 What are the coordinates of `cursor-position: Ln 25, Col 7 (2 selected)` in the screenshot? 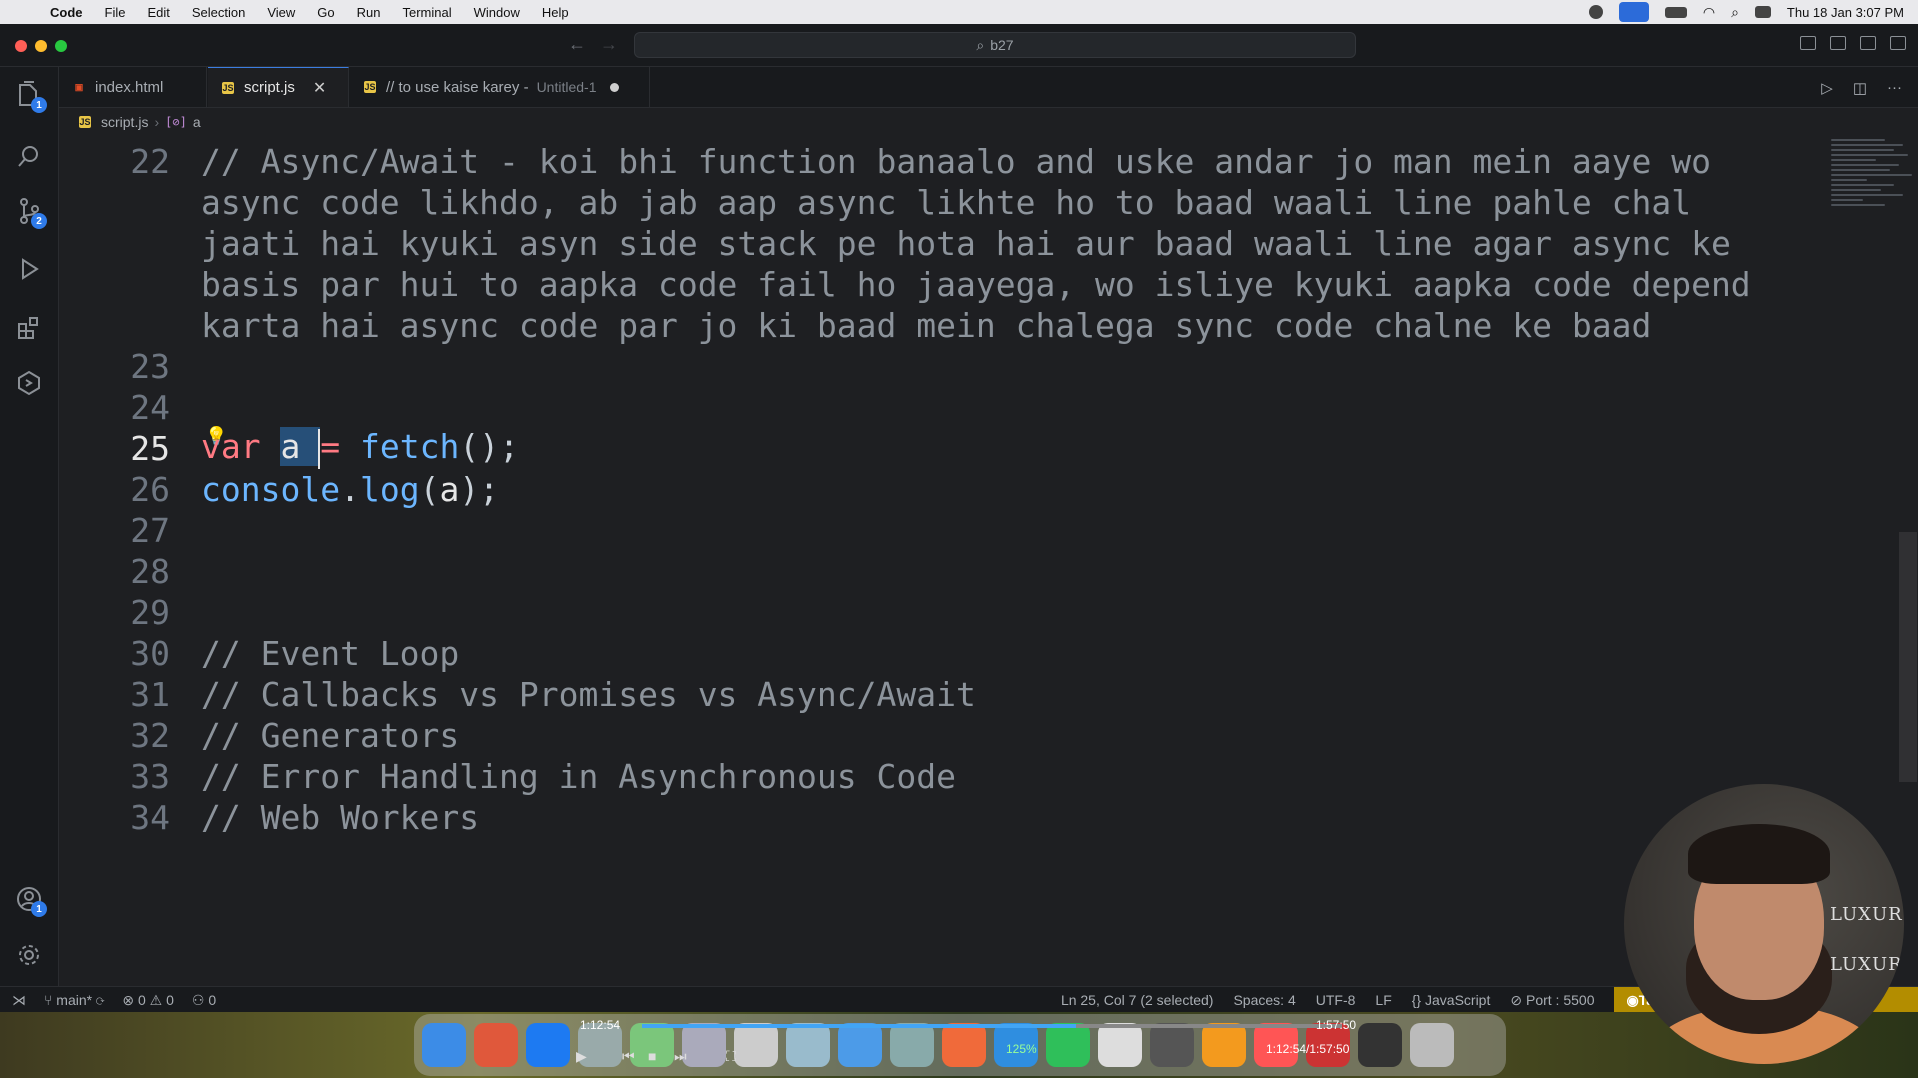 It's located at (1137, 1000).